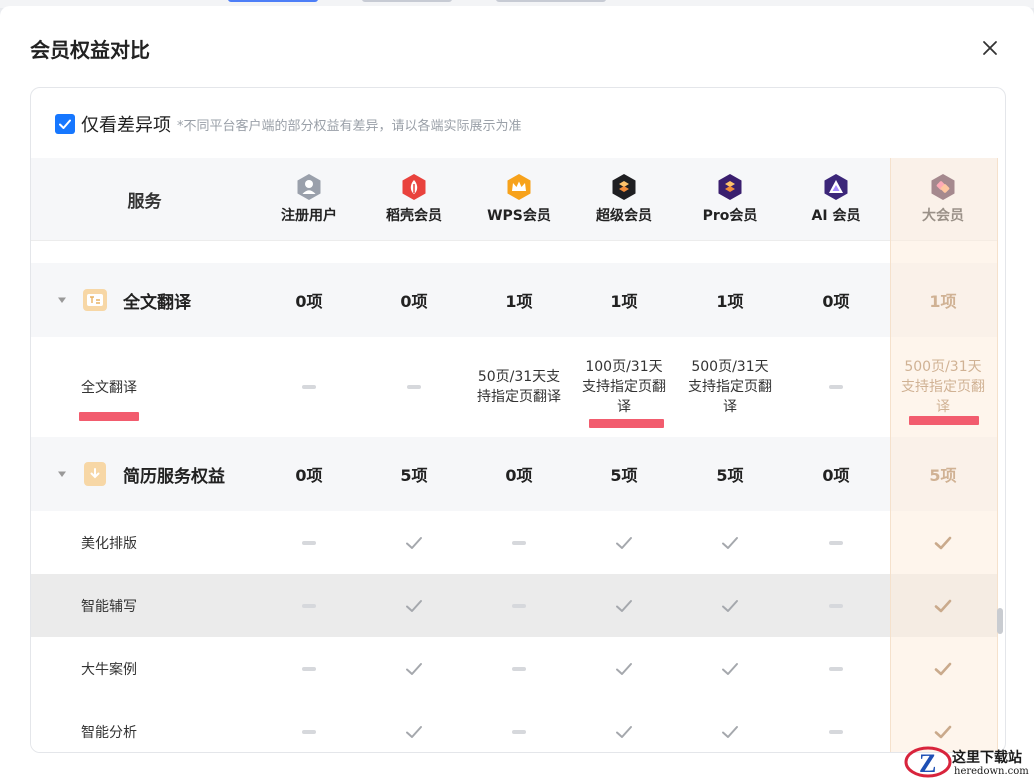  I want to click on plan-header-3: 超级会员, so click(624, 199).